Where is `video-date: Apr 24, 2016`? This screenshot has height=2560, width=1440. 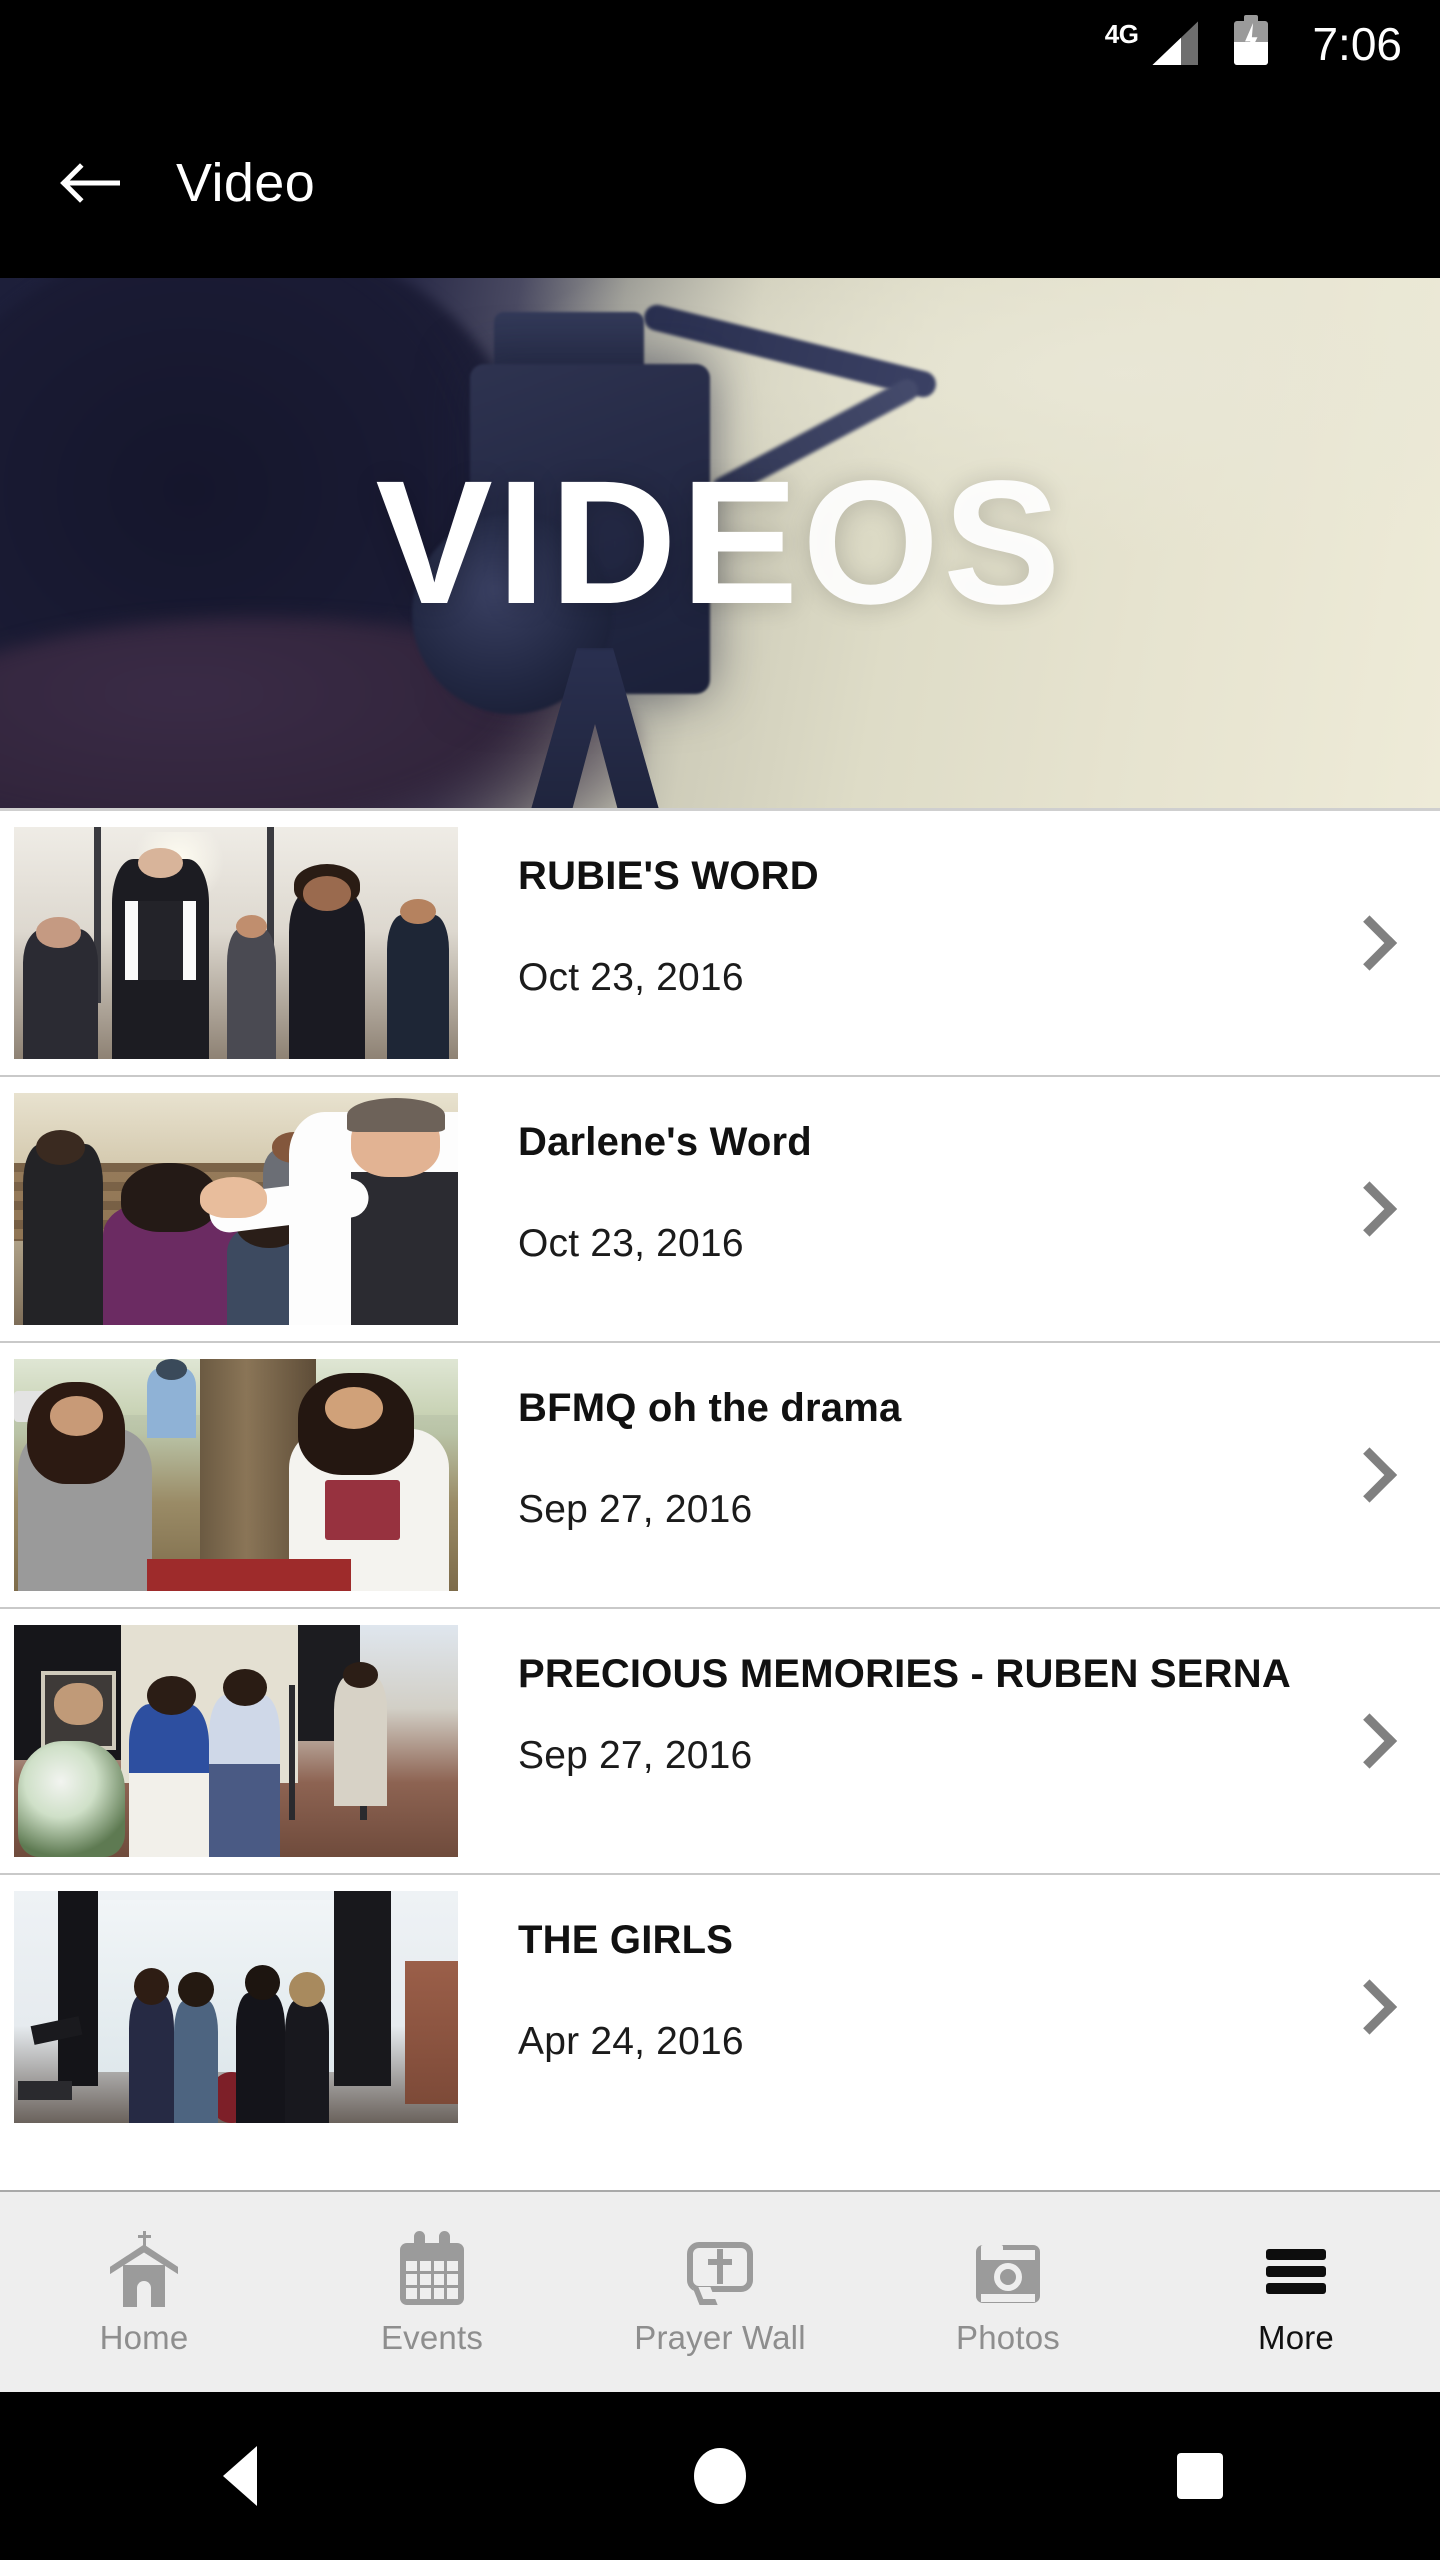 video-date: Apr 24, 2016 is located at coordinates (631, 2042).